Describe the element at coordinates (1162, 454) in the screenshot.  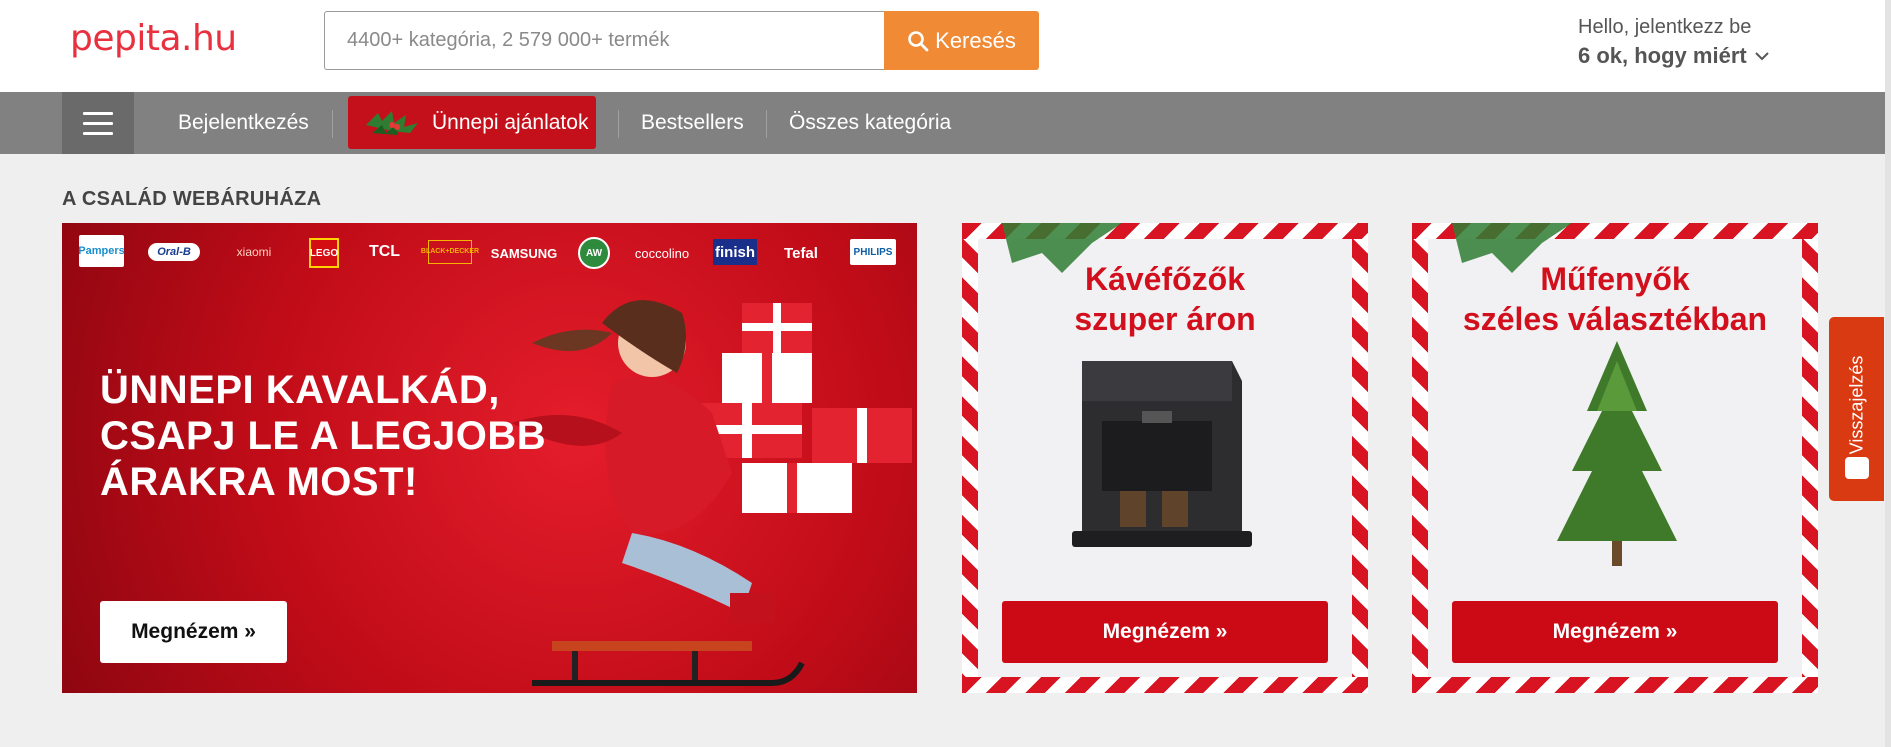
I see `coffee-machine-image` at that location.